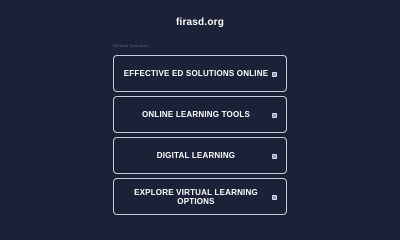  Describe the element at coordinates (200, 22) in the screenshot. I see `site-title: firasd.org` at that location.